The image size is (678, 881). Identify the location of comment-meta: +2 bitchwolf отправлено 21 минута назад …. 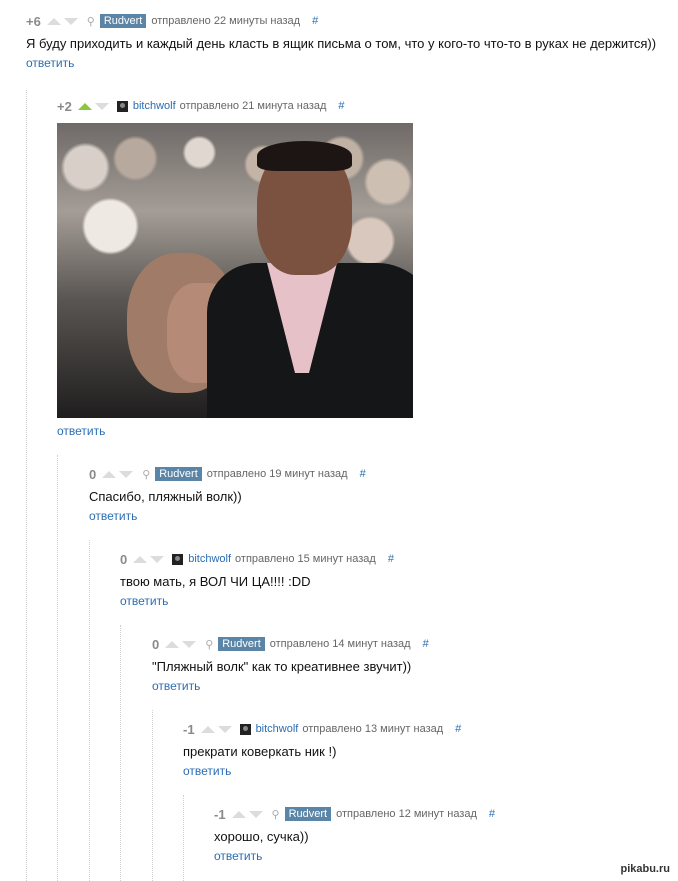
(235, 106).